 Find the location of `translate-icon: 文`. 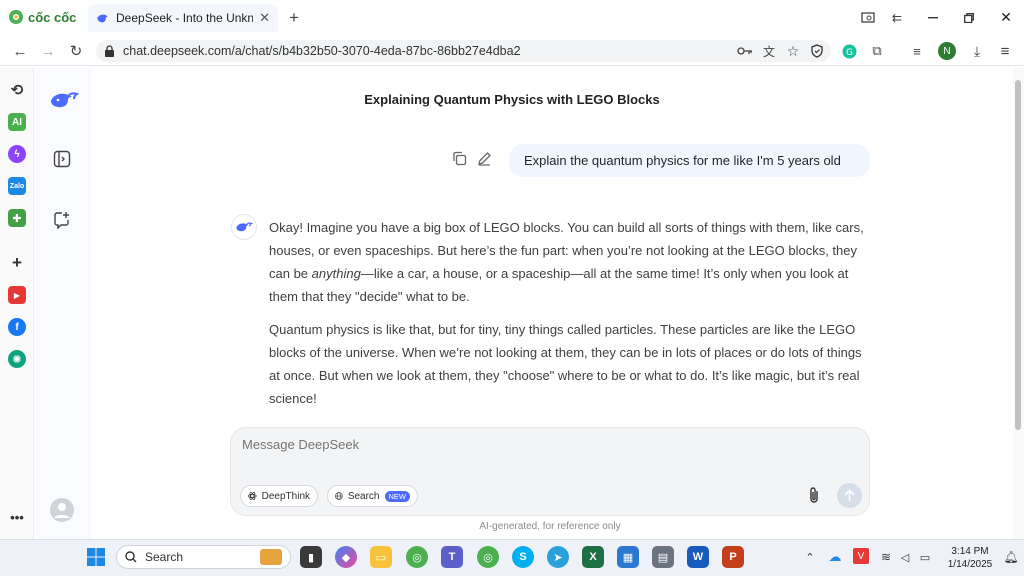

translate-icon: 文 is located at coordinates (769, 51).